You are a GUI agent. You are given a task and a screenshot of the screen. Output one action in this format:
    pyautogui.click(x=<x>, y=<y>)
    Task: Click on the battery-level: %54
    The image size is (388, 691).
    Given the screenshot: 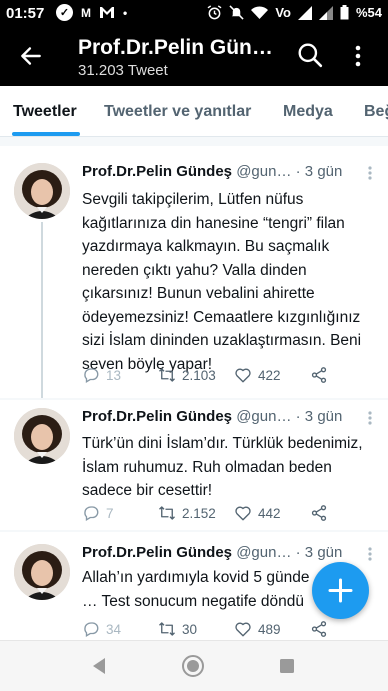 What is the action you would take?
    pyautogui.click(x=368, y=12)
    